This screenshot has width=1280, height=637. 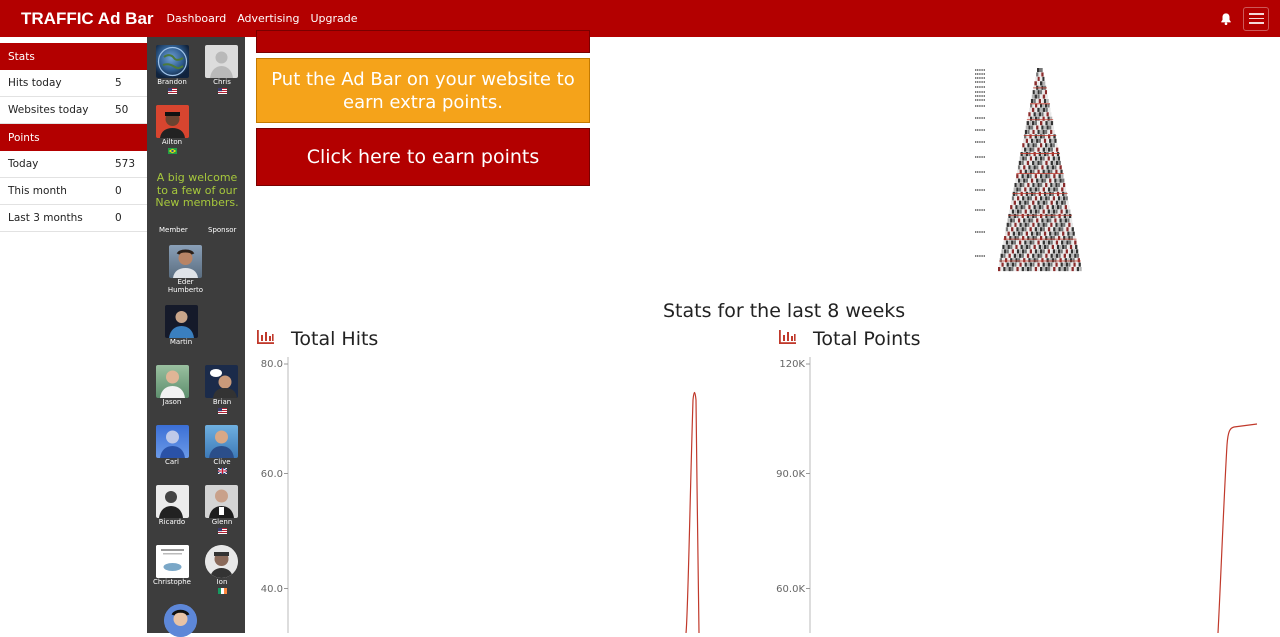 What do you see at coordinates (423, 157) in the screenshot?
I see `earn-points-button: Click here to earn points` at bounding box center [423, 157].